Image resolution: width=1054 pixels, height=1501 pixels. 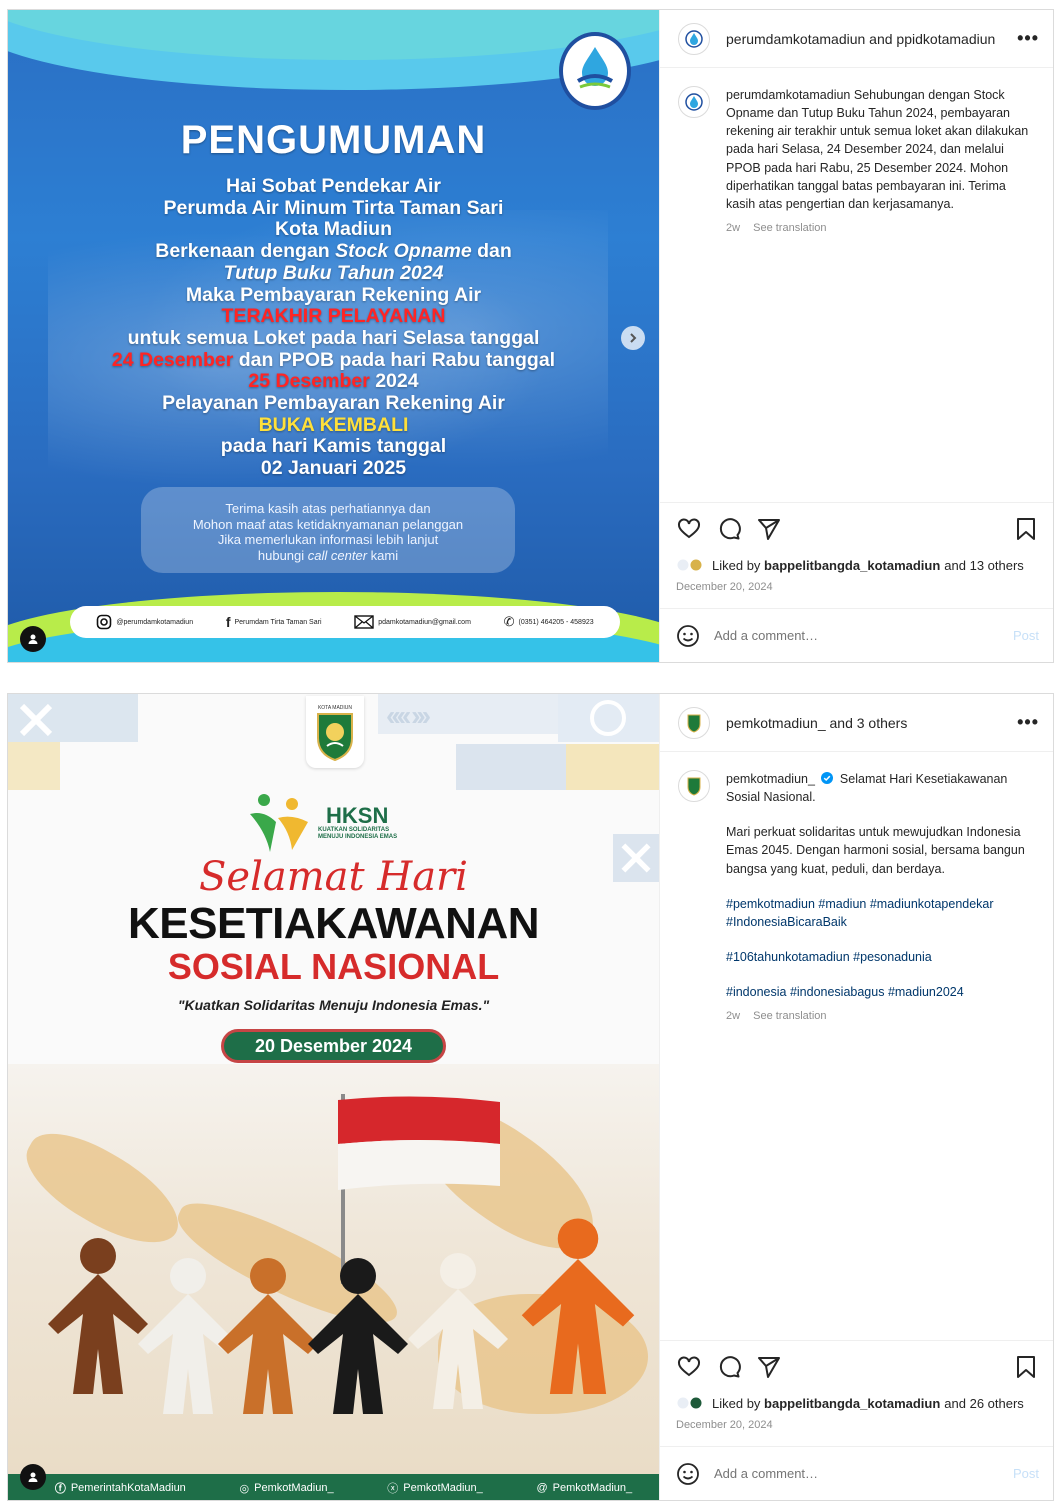 What do you see at coordinates (60, 1489) in the screenshot?
I see `facebook-icon: ⓕ` at bounding box center [60, 1489].